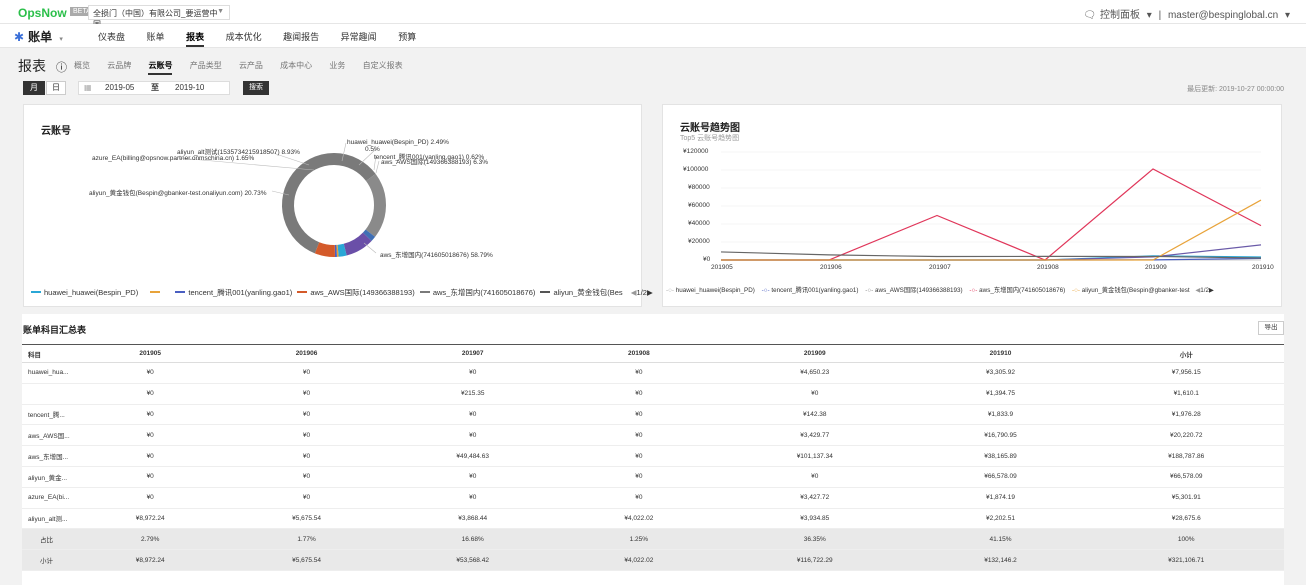  What do you see at coordinates (435, 162) in the screenshot?
I see `donut-label: aws_AWS国际(149366388193) 6.3%` at bounding box center [435, 162].